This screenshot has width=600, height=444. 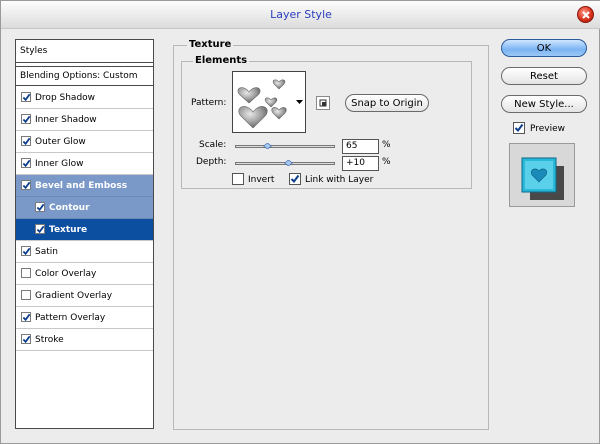 I want to click on style-label-inner-glow: Inner Glow, so click(x=59, y=164).